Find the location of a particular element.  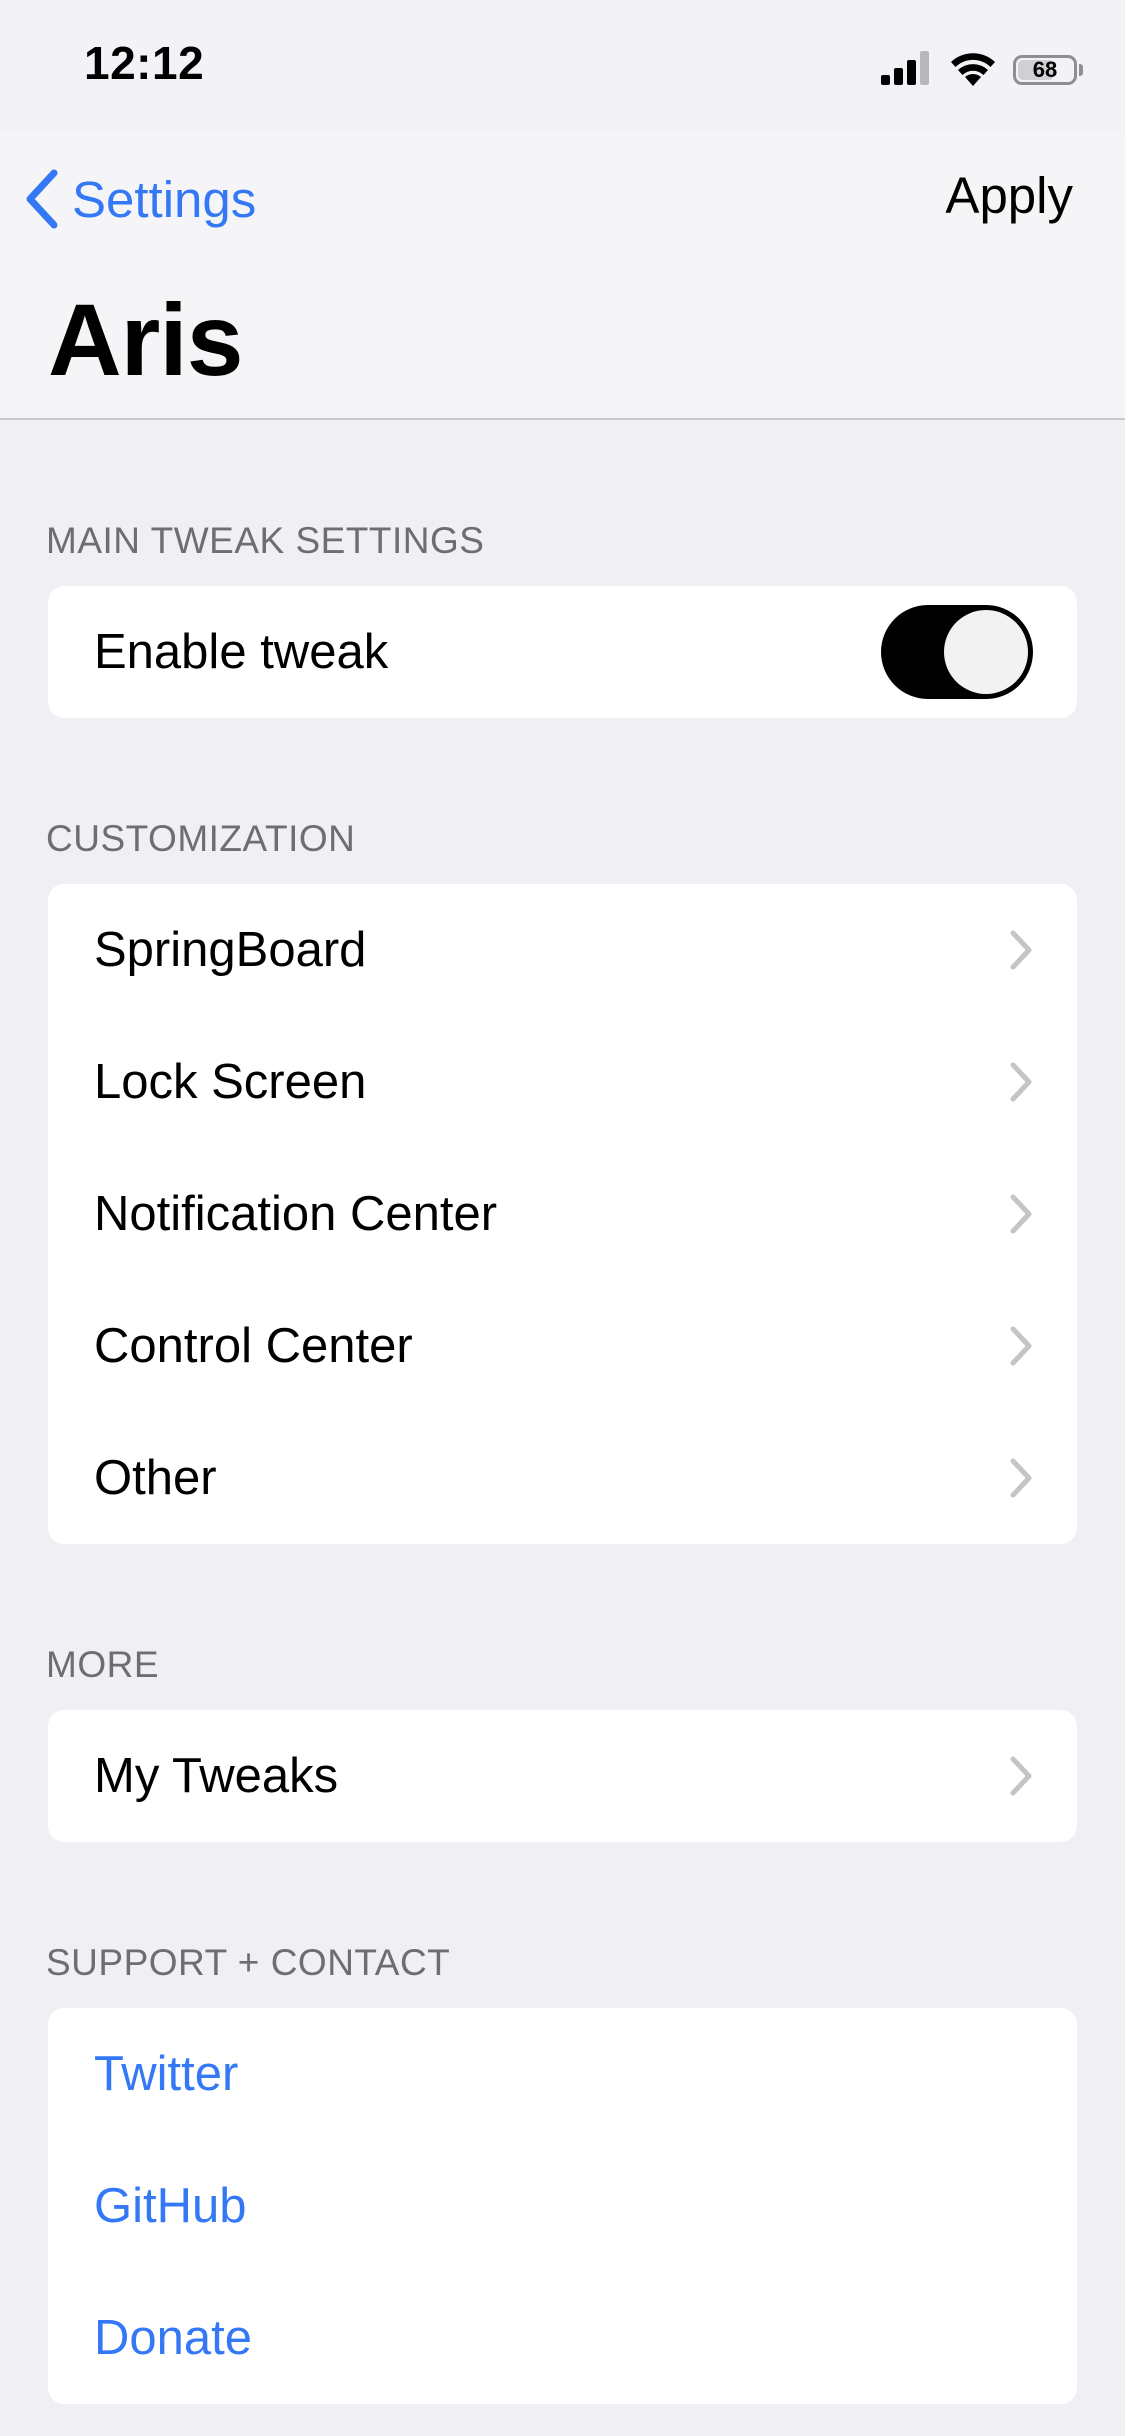

my-tweaks-row: My Tweaks is located at coordinates (562, 1776).